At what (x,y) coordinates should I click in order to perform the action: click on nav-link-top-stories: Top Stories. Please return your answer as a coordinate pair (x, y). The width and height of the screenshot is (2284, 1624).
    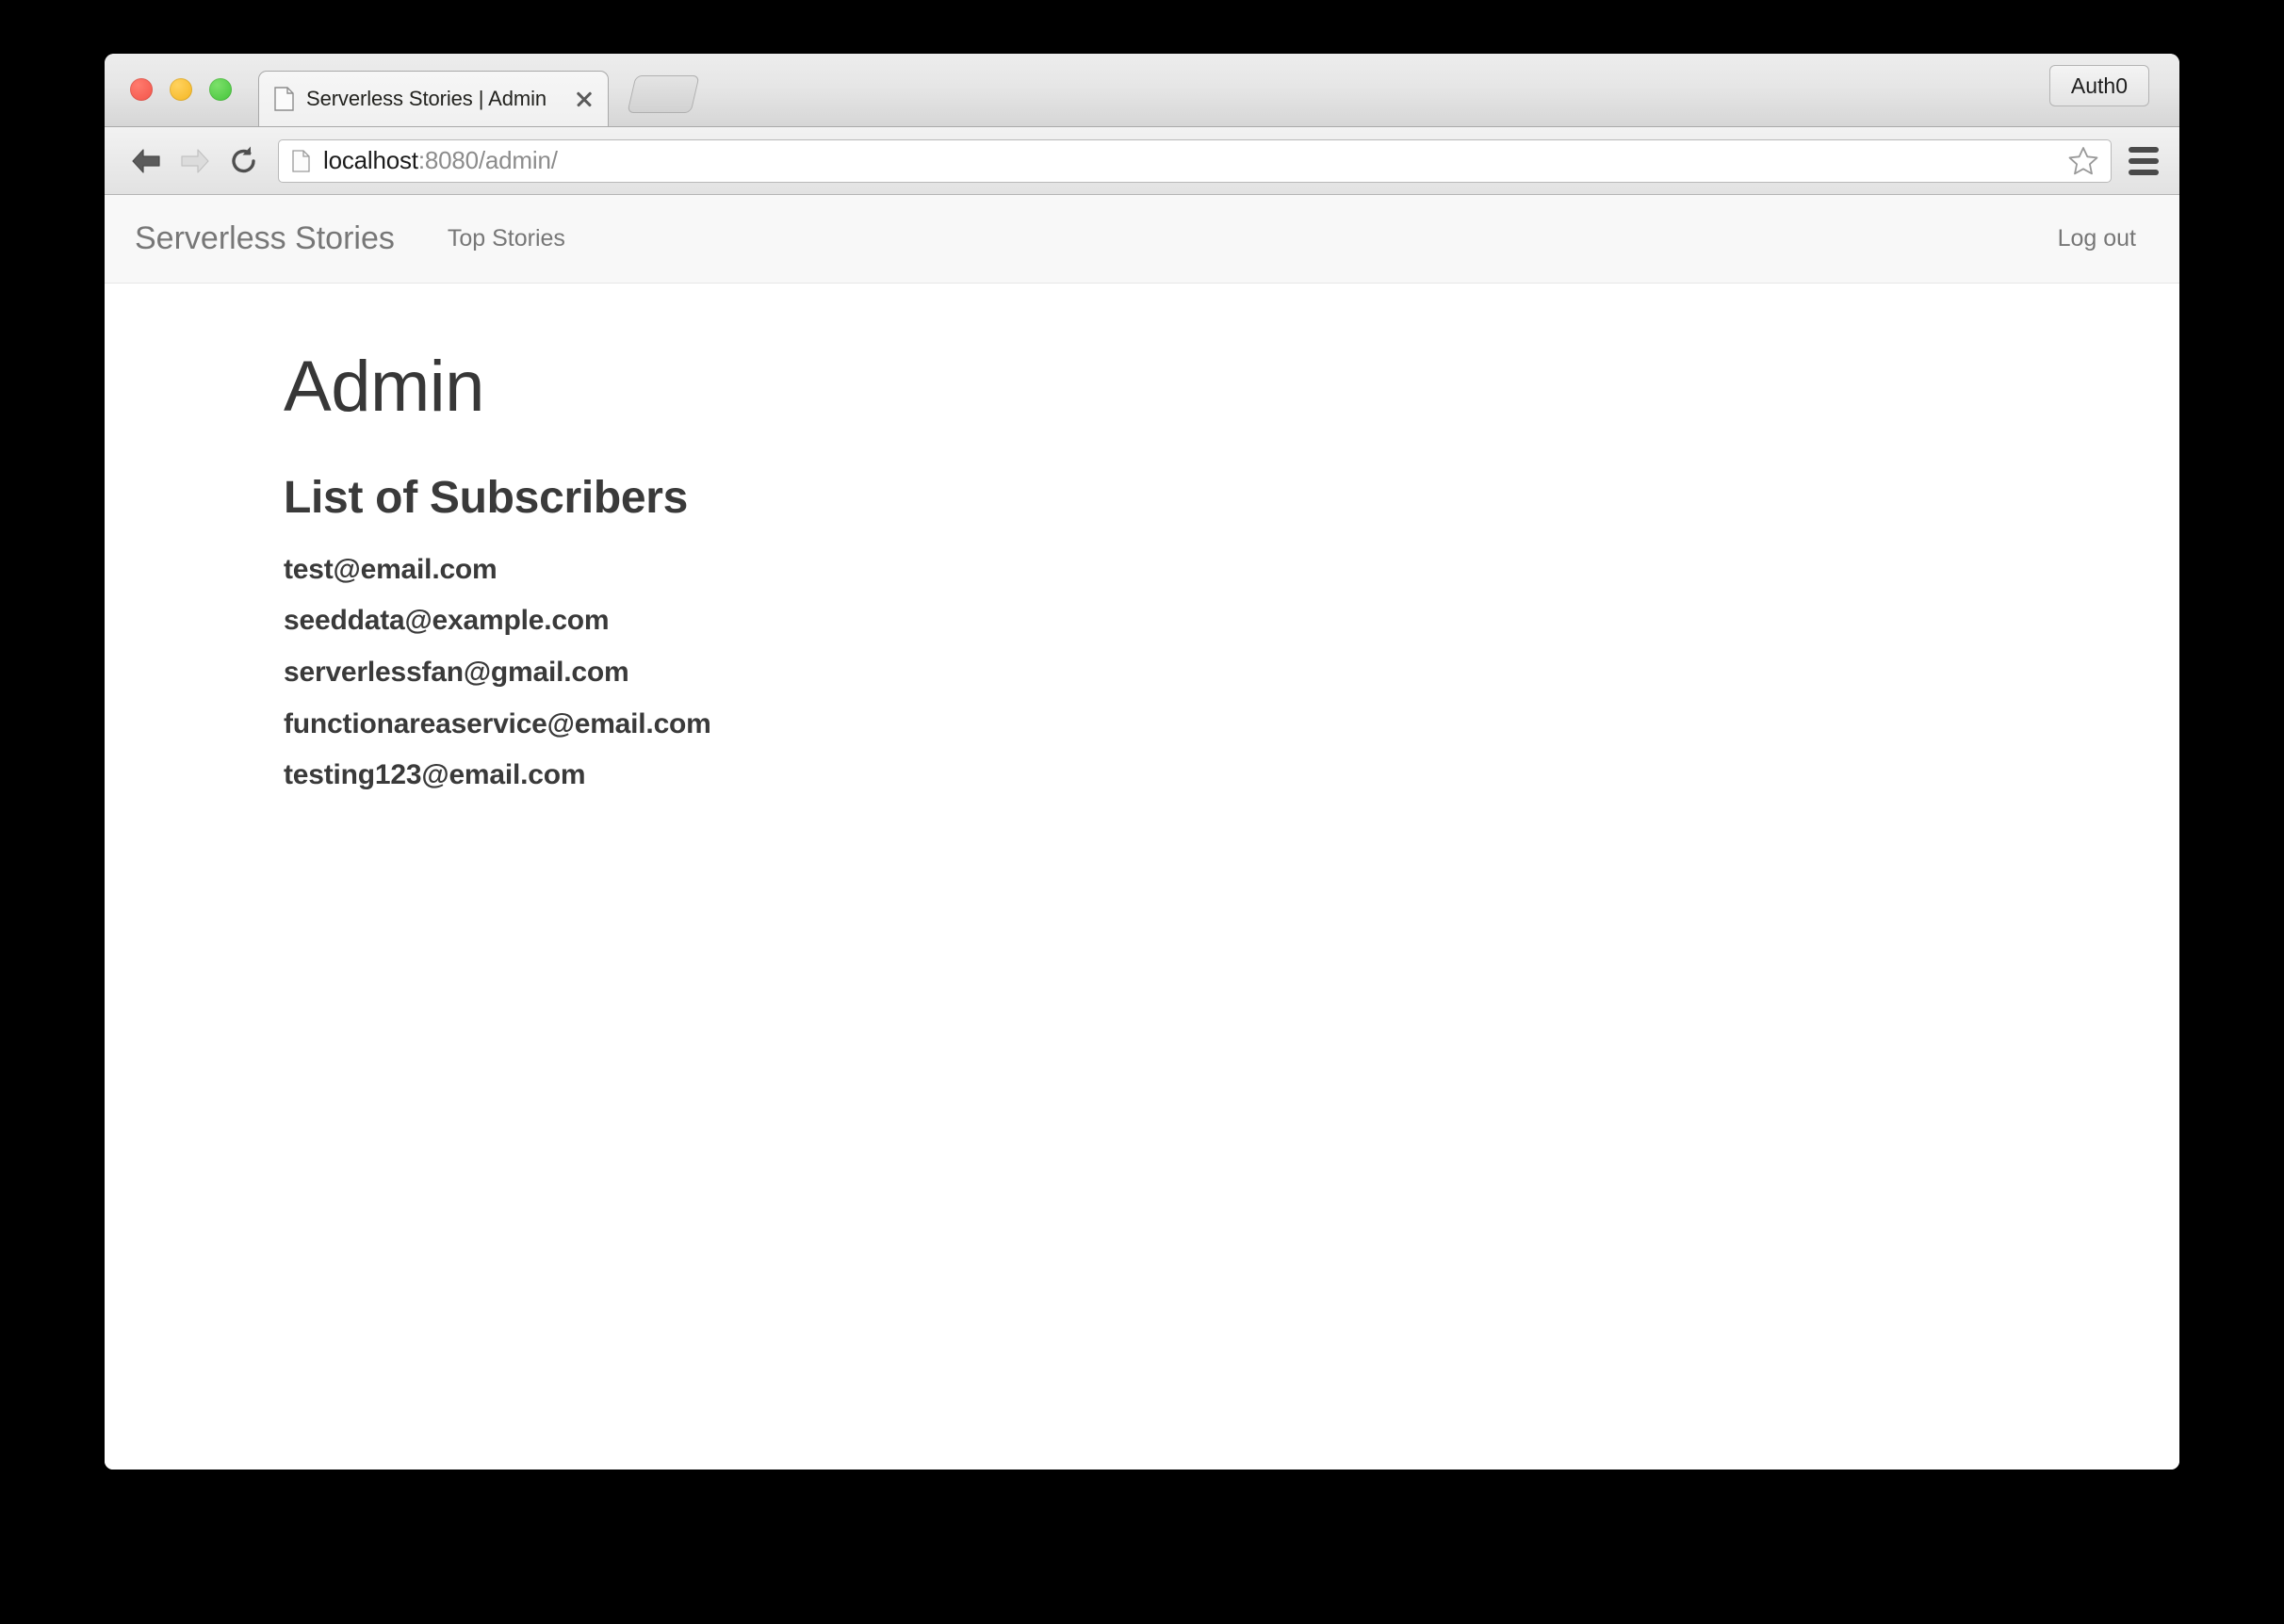
    Looking at the image, I should click on (506, 239).